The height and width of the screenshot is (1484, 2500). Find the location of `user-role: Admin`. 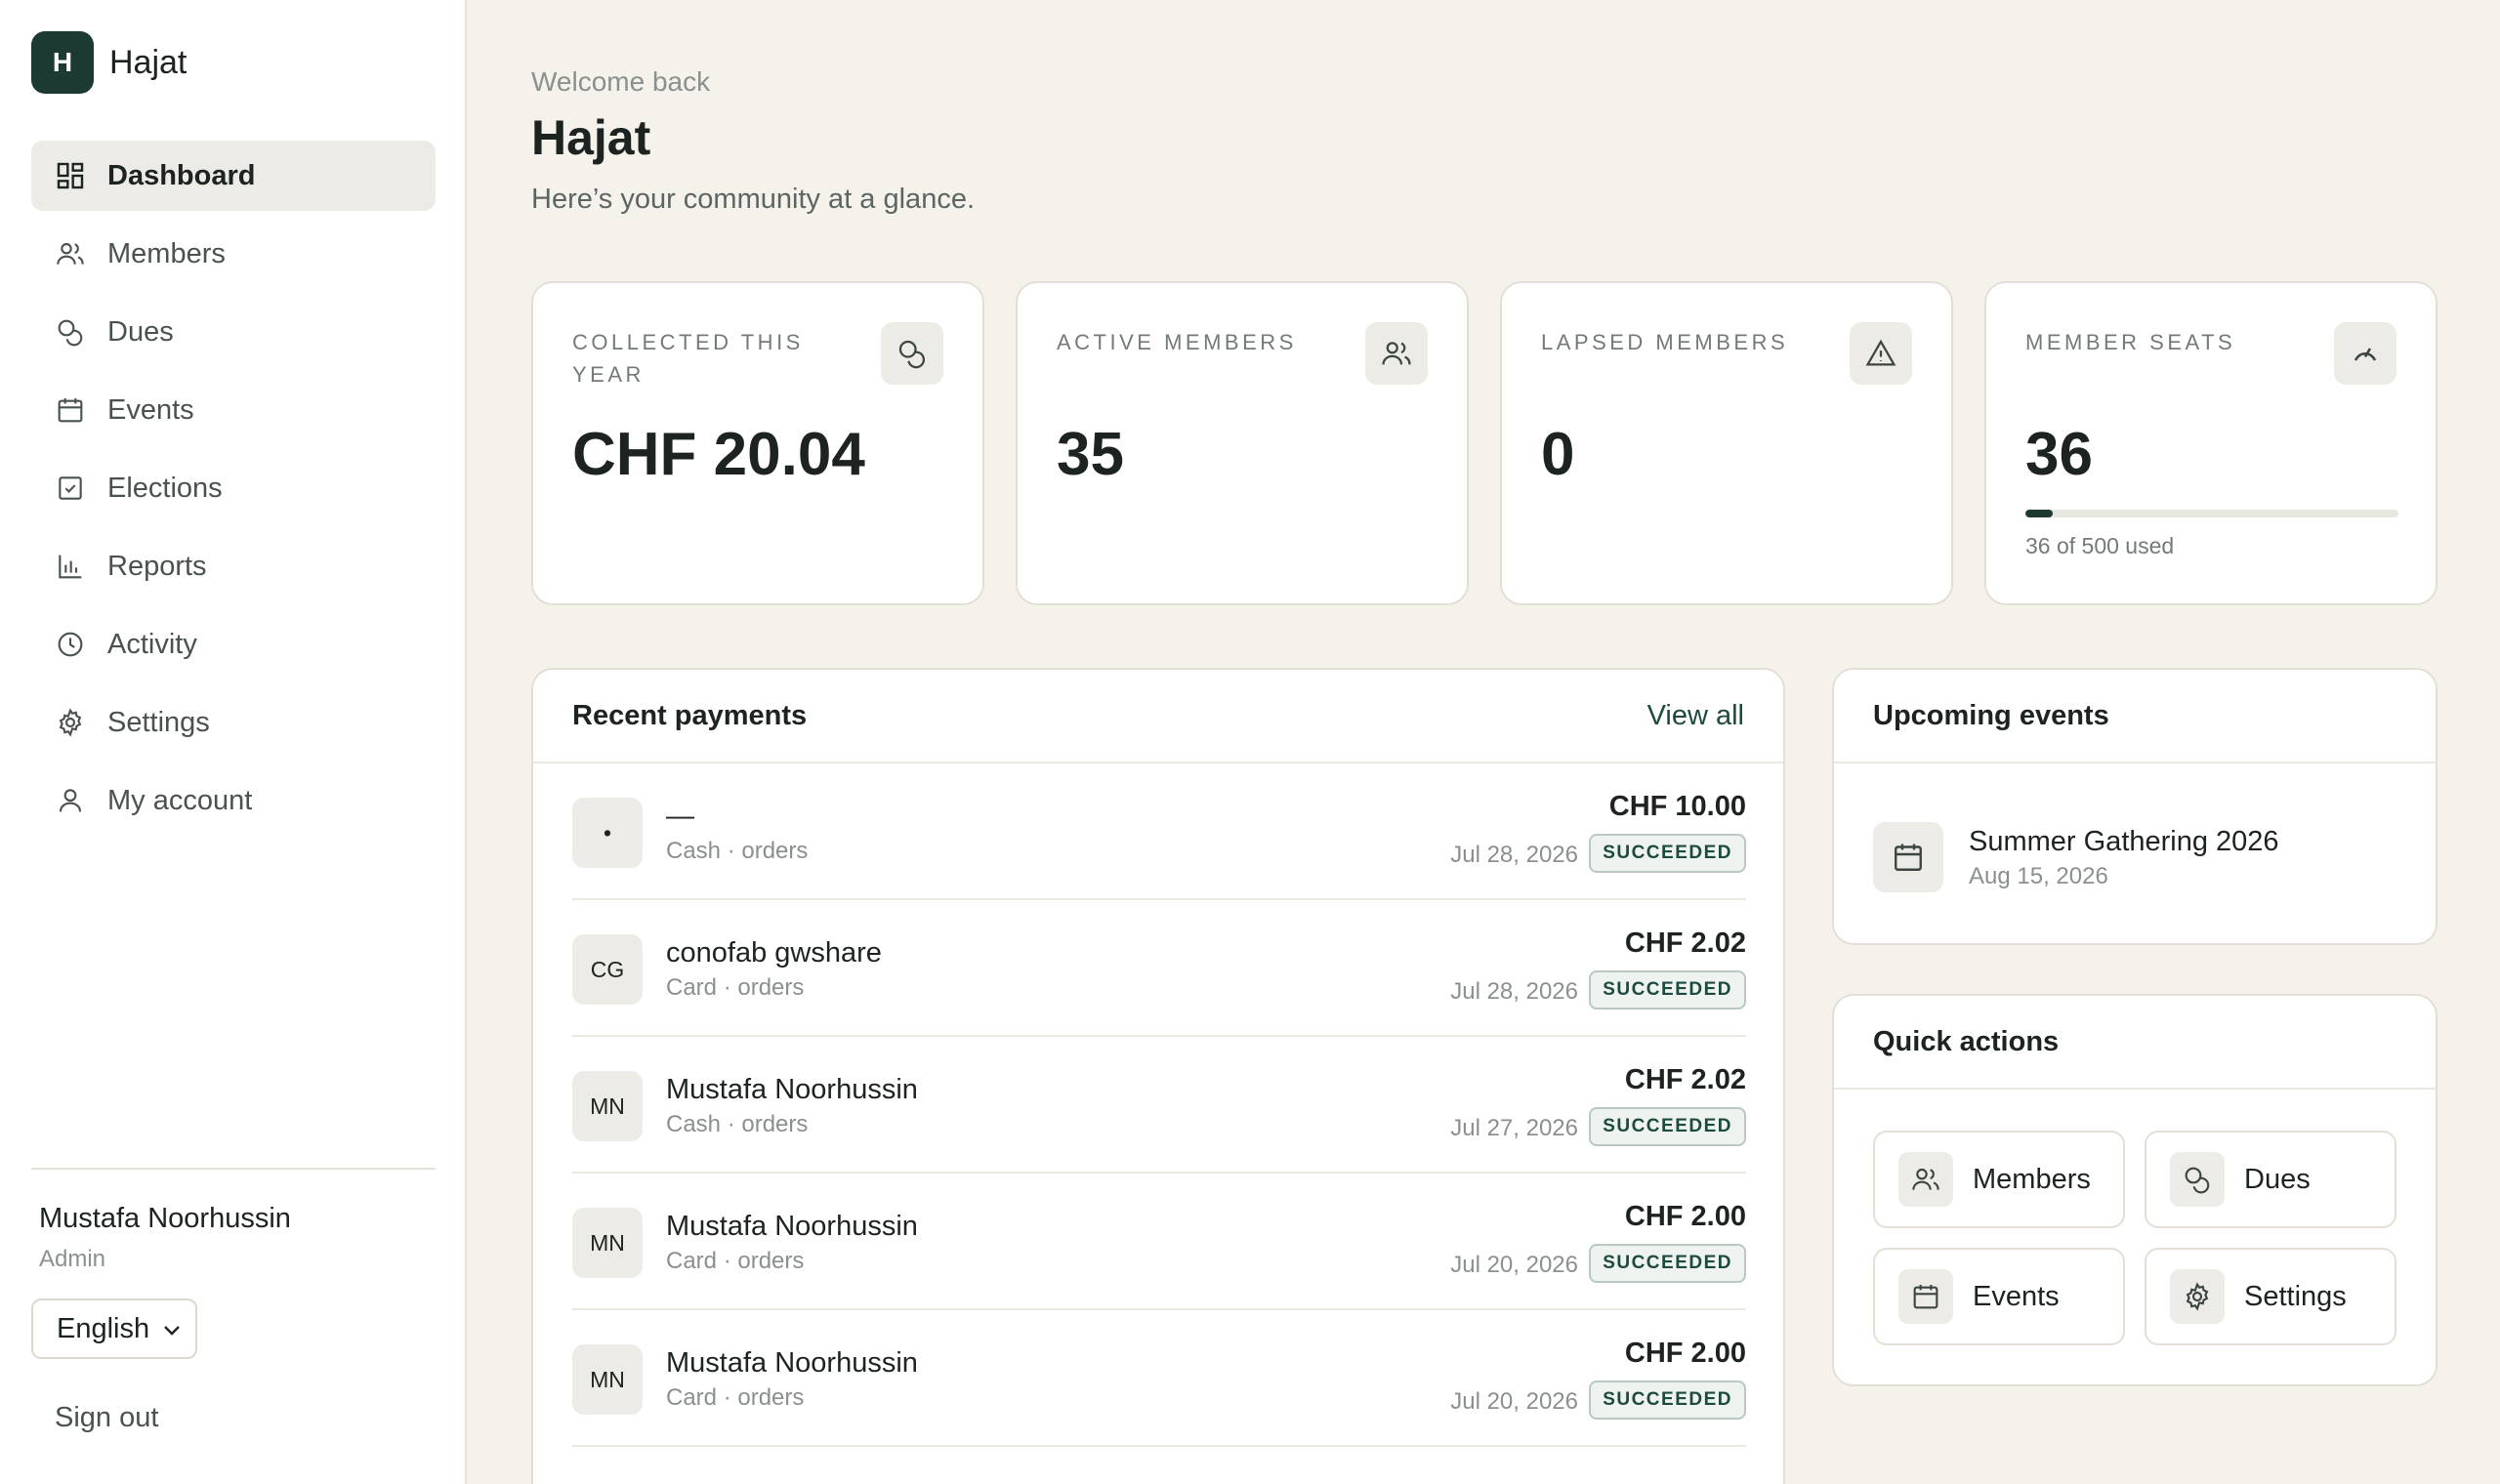

user-role: Admin is located at coordinates (72, 1259).